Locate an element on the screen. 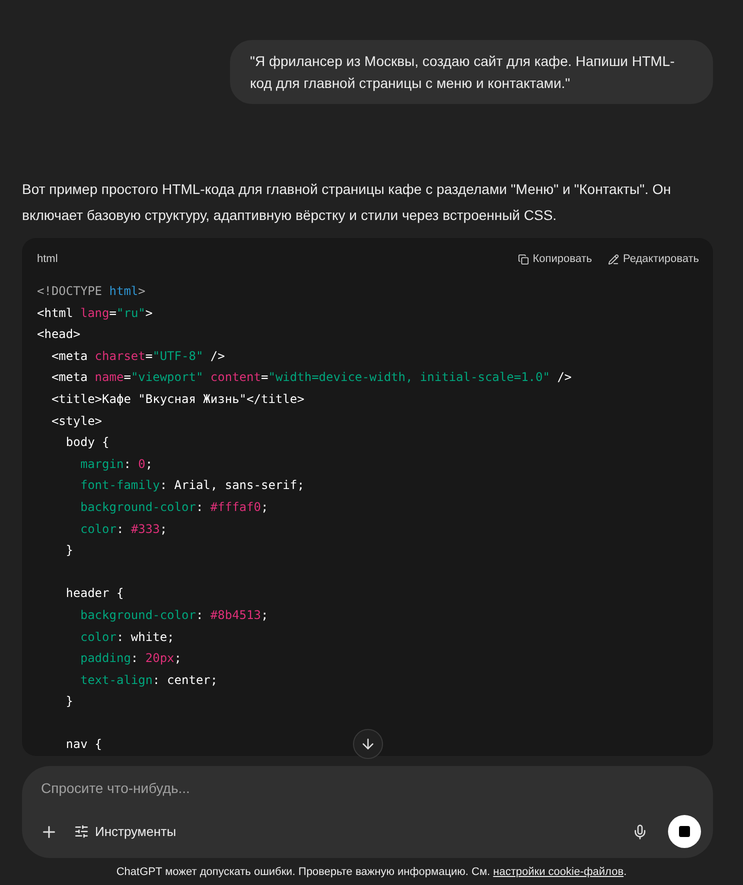 This screenshot has width=743, height=885. stop-icon is located at coordinates (684, 831).